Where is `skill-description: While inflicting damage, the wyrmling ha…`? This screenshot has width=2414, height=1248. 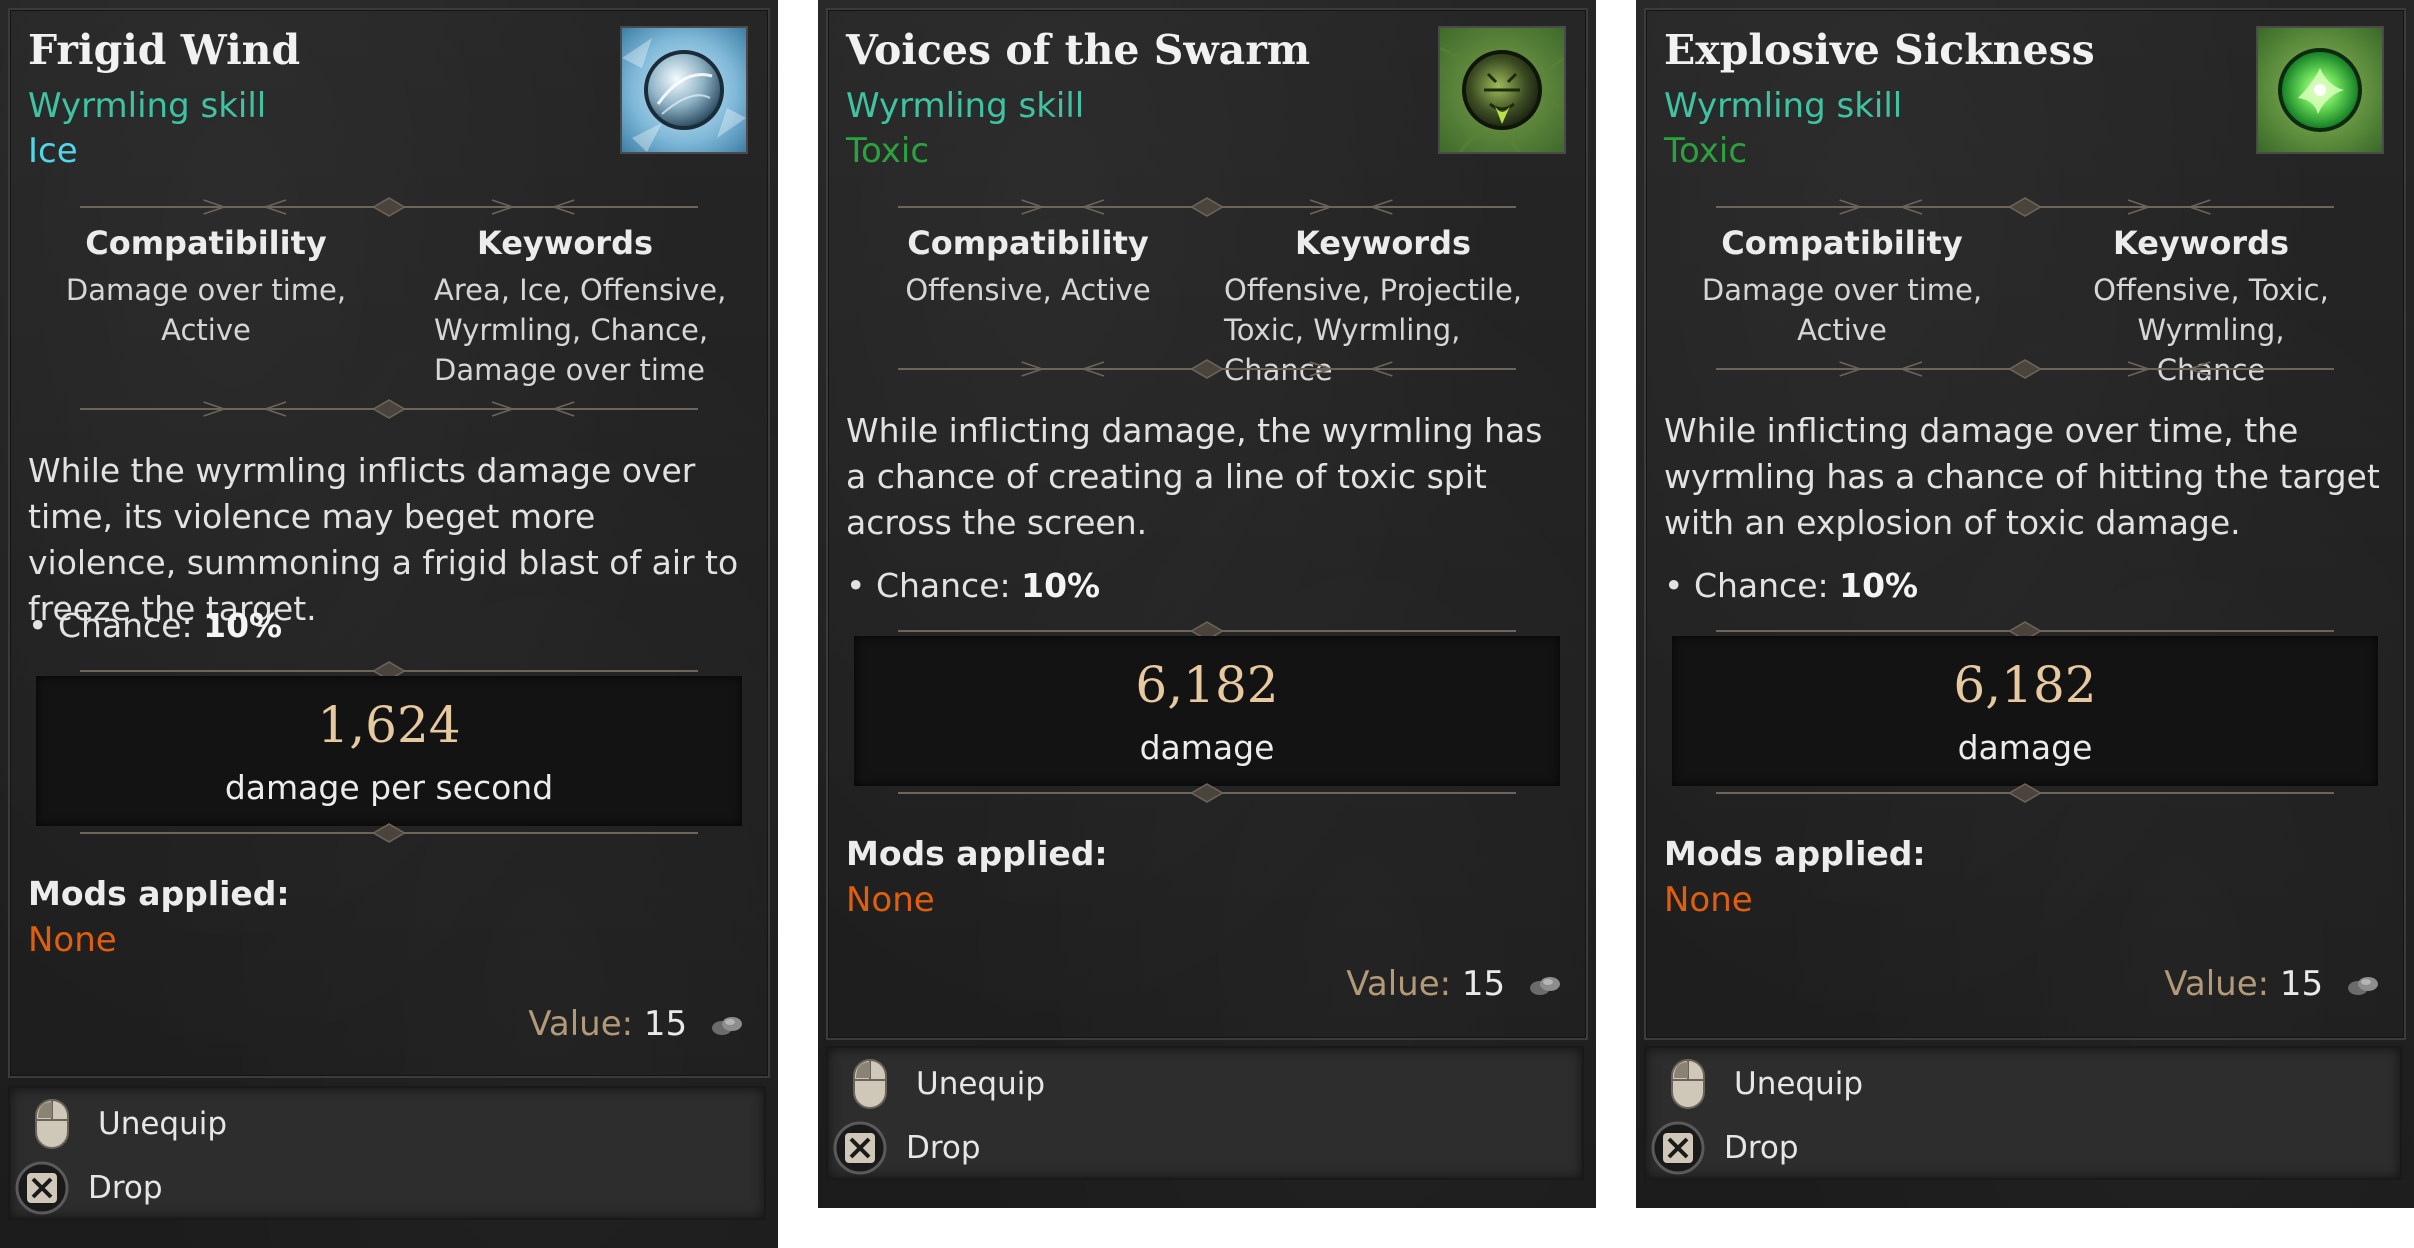 skill-description: While inflicting damage, the wyrmling ha… is located at coordinates (1194, 476).